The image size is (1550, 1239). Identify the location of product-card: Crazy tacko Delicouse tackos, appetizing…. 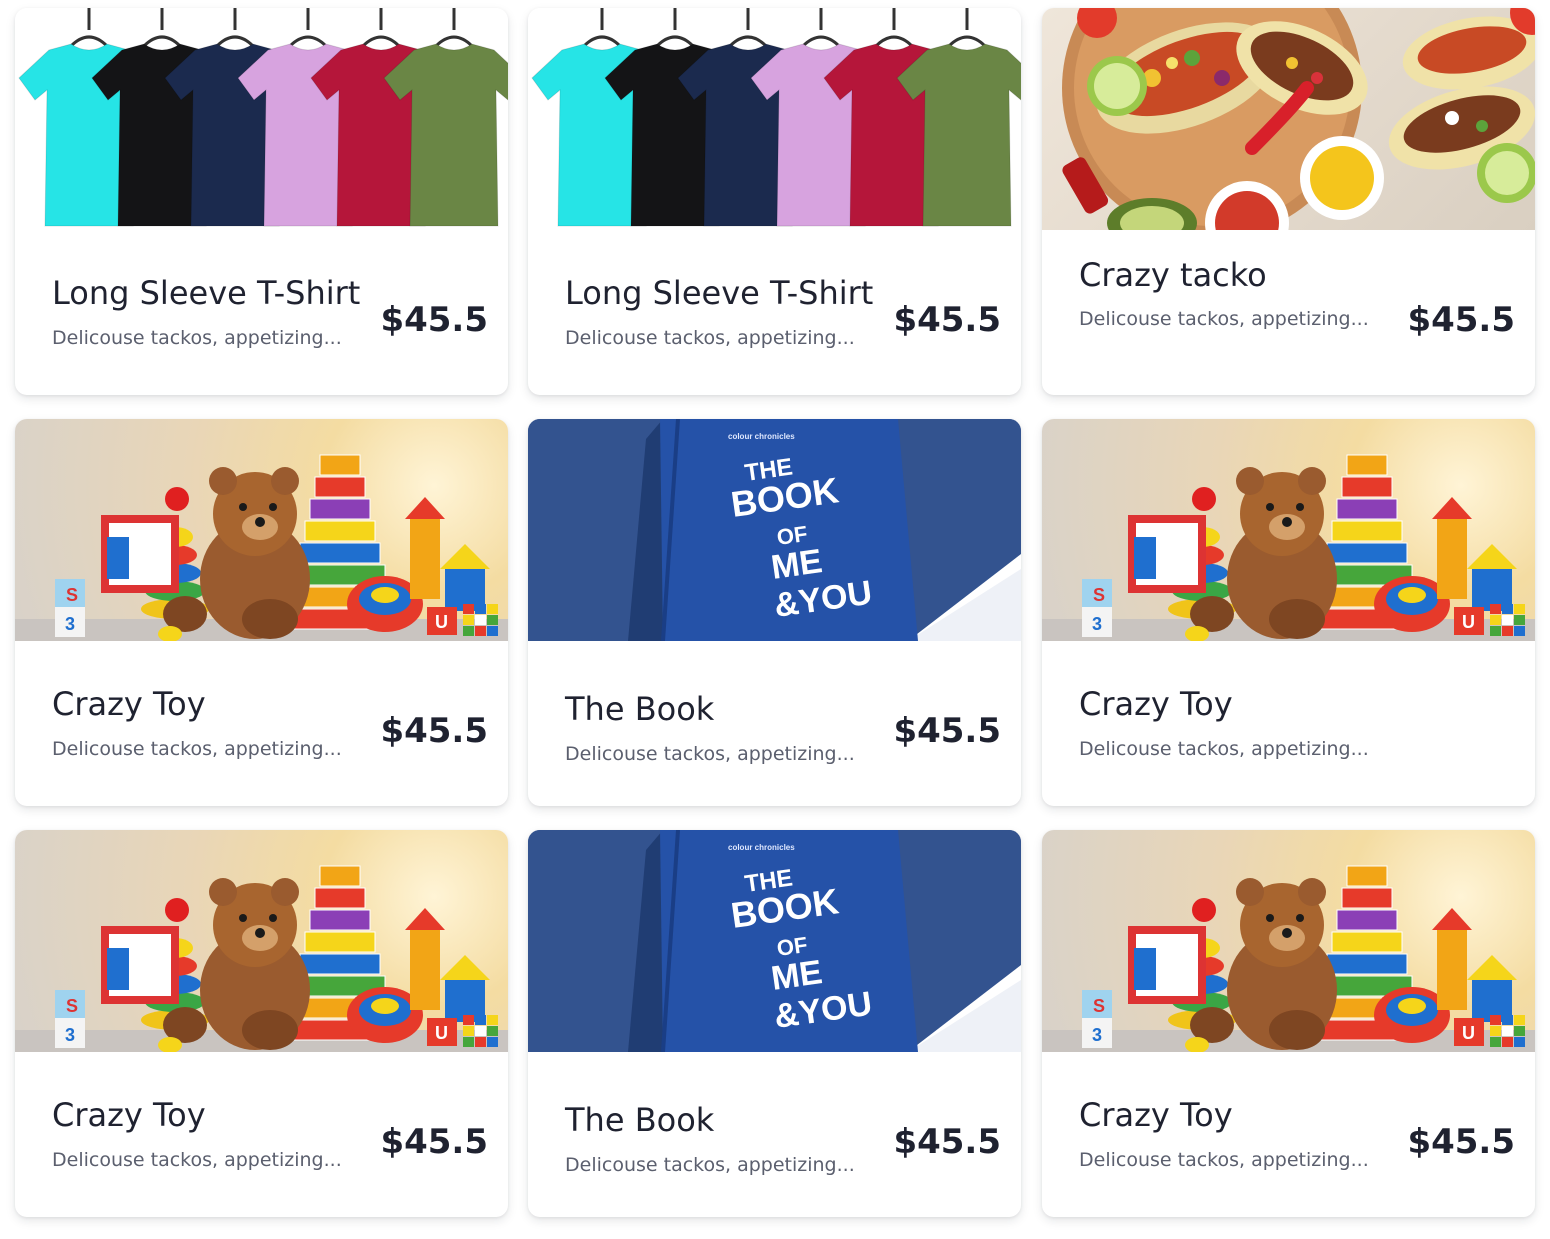
(1288, 201).